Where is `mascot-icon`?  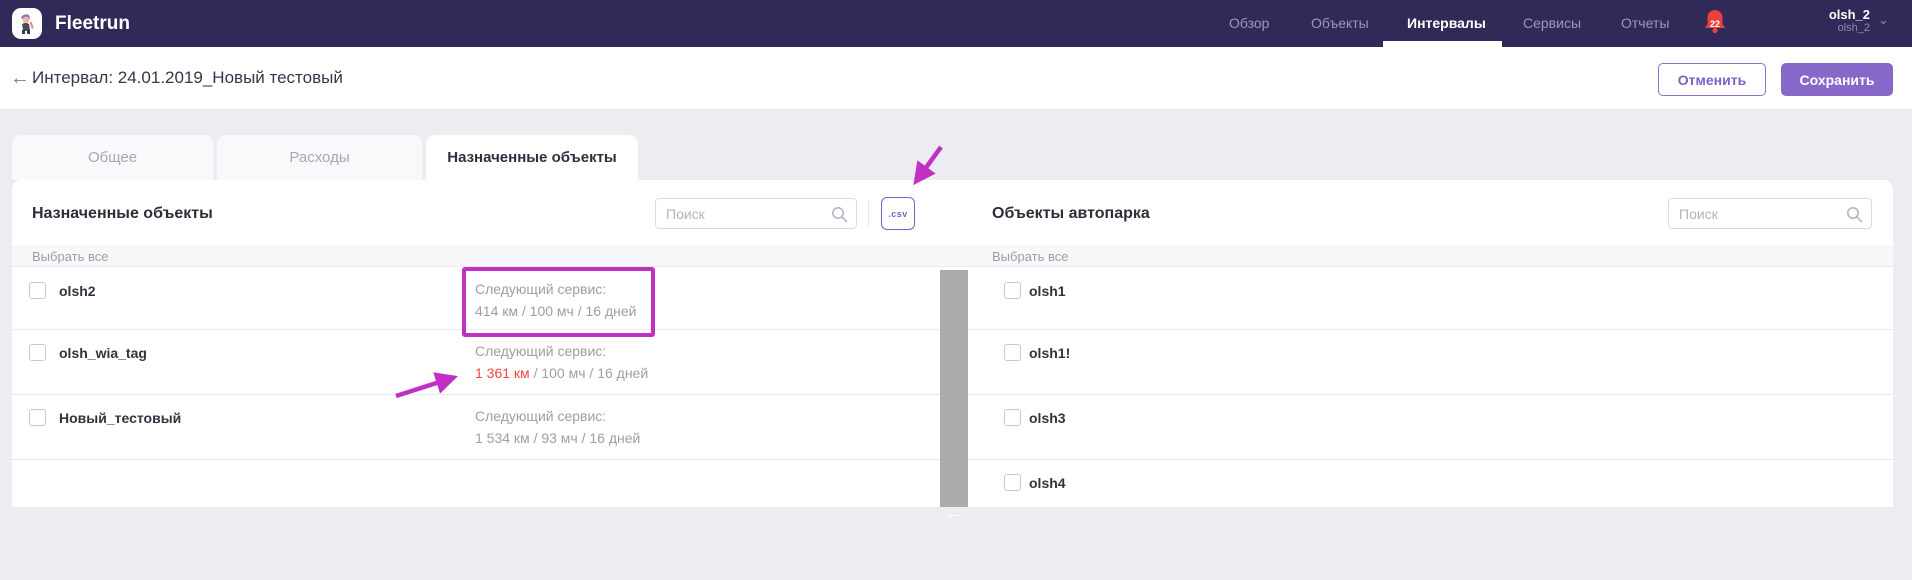 mascot-icon is located at coordinates (27, 23).